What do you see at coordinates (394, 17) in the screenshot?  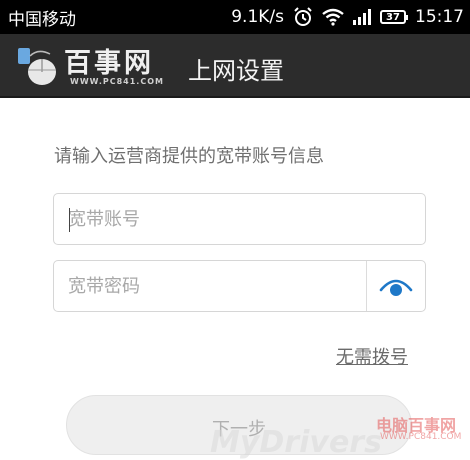 I see `battery-icon: 37` at bounding box center [394, 17].